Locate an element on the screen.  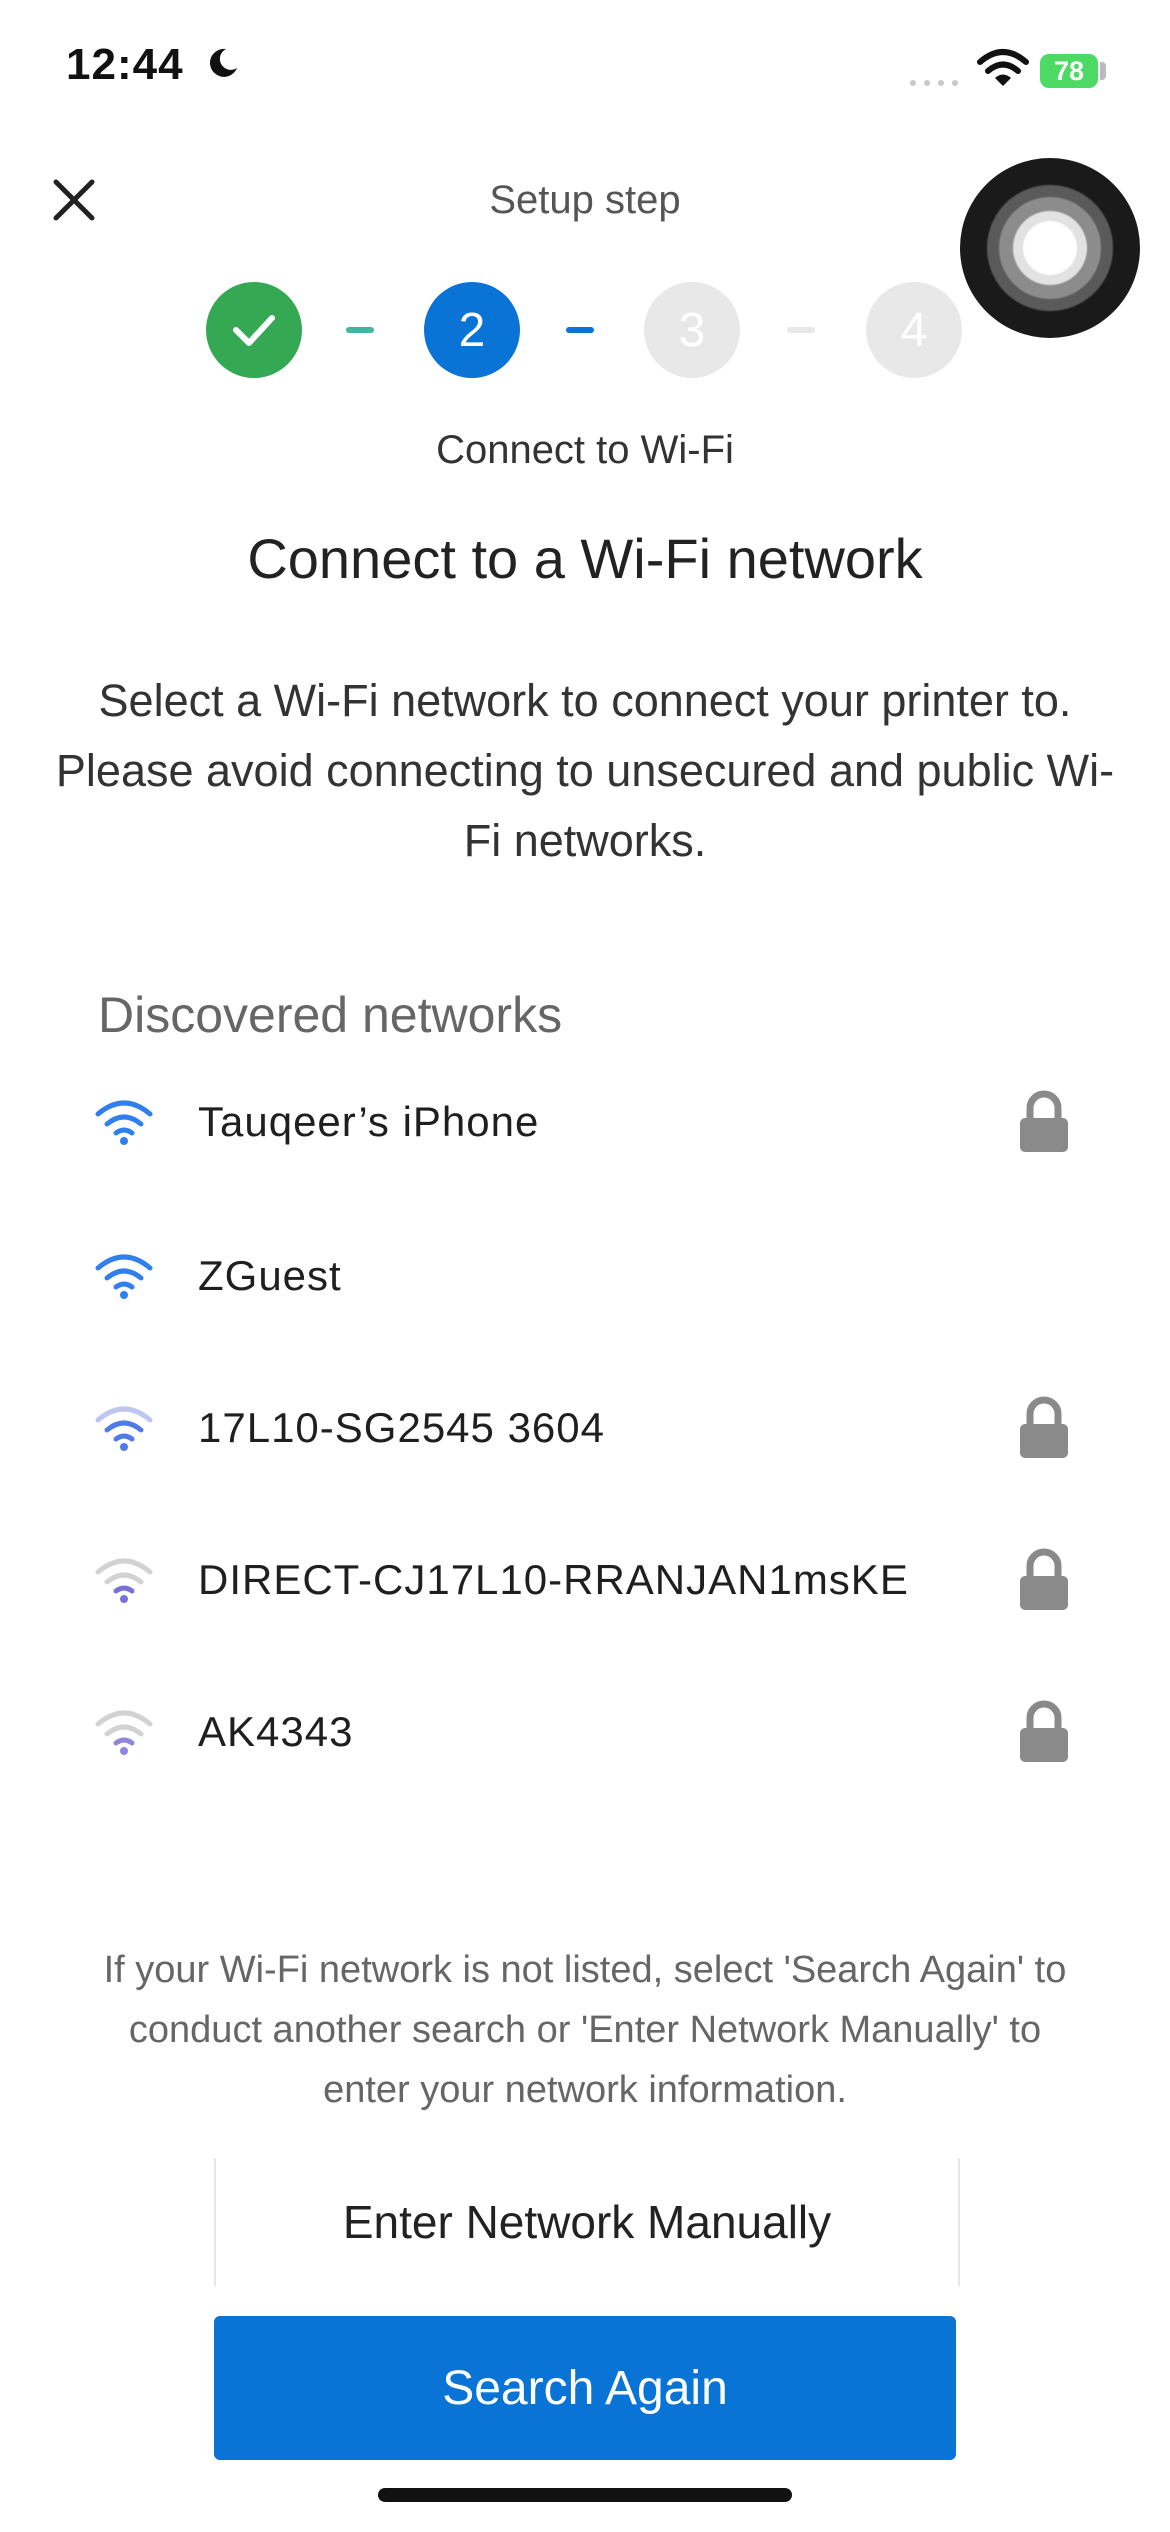
screen-record-overlay is located at coordinates (1050, 248).